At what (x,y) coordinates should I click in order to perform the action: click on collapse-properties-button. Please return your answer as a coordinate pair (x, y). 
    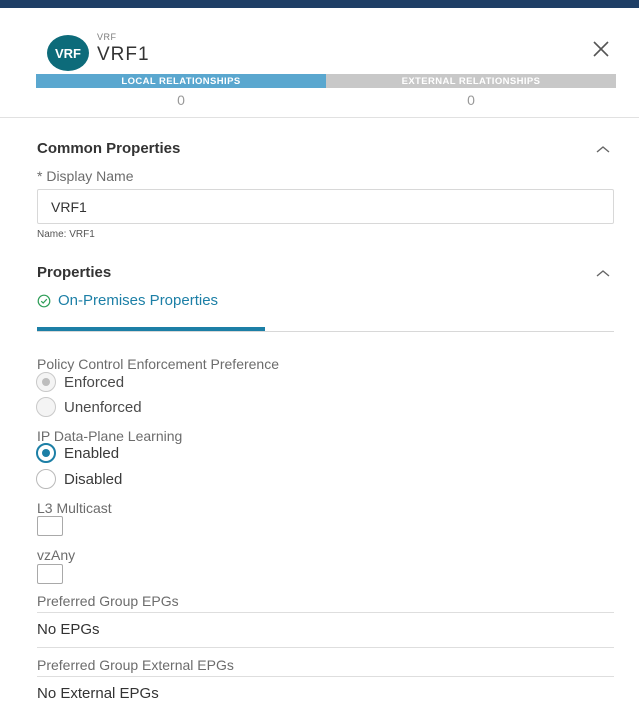
    Looking at the image, I should click on (603, 273).